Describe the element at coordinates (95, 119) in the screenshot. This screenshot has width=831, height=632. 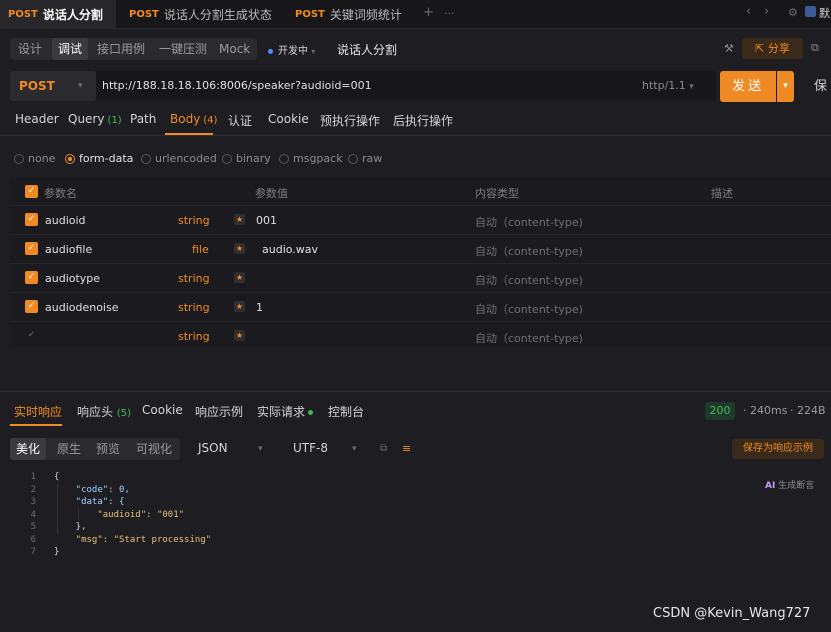
I see `tab-query: Query (1)` at that location.